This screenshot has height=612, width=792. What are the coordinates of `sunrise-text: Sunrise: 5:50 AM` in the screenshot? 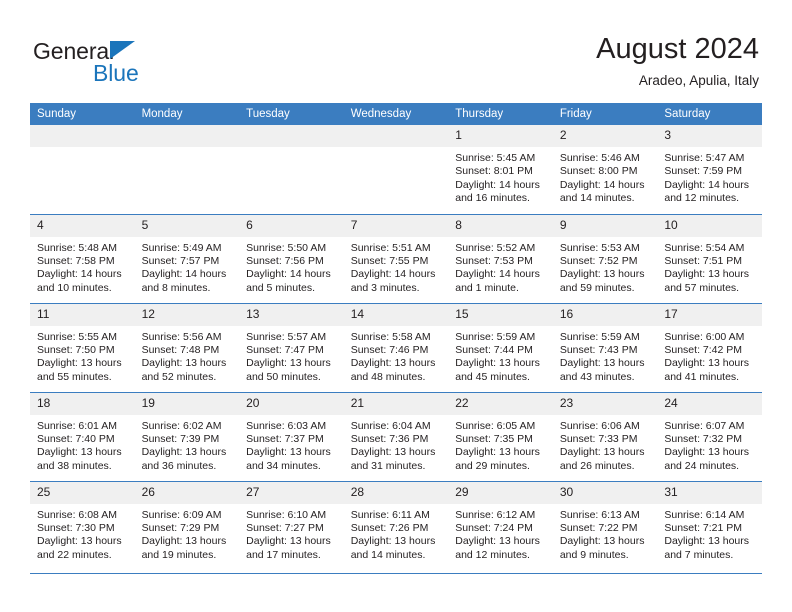 It's located at (286, 247).